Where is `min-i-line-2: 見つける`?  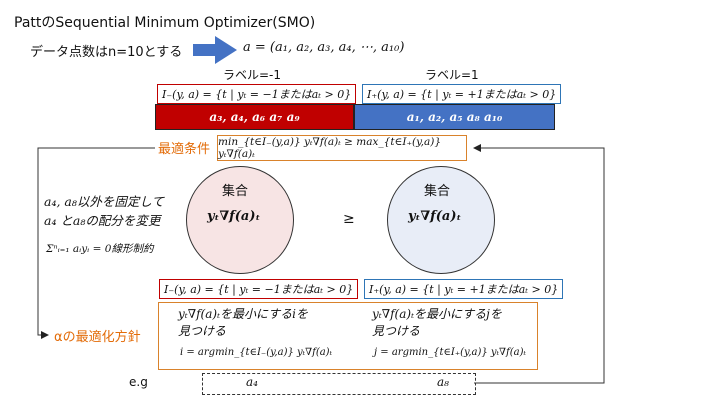 min-i-line-2: 見つける is located at coordinates (202, 331).